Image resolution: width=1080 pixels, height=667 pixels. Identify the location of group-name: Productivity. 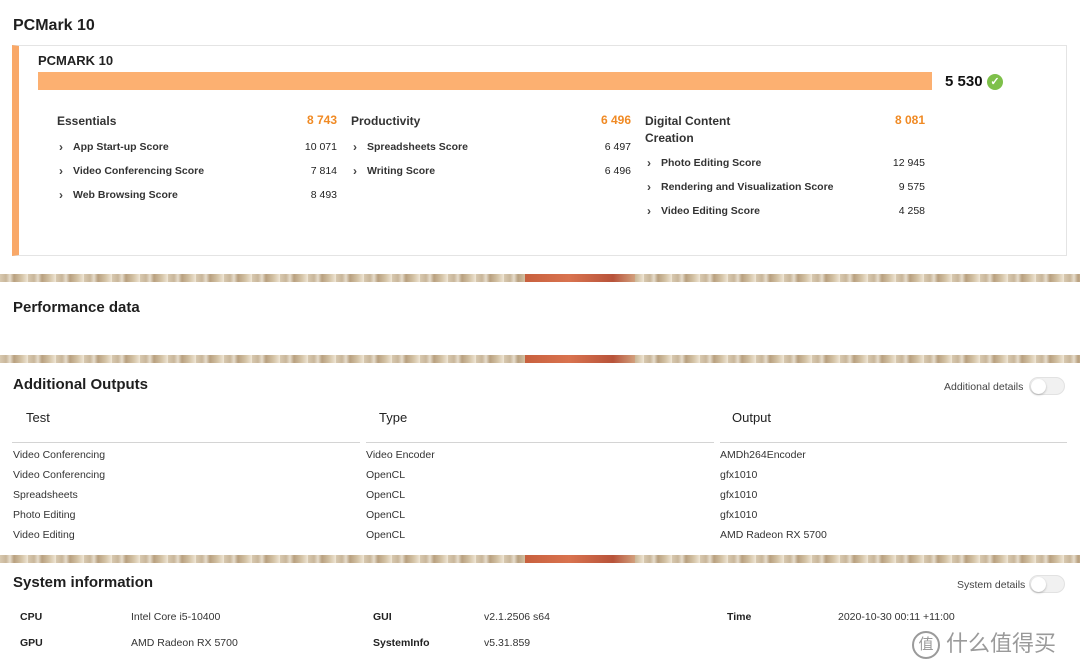
(386, 121).